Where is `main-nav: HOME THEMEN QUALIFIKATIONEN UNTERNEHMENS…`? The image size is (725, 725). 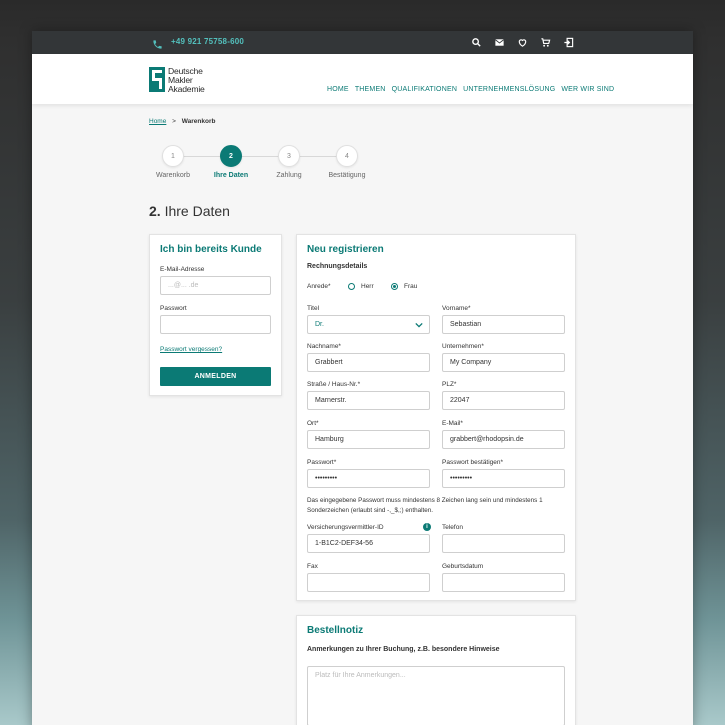 main-nav: HOME THEMEN QUALIFIKATIONEN UNTERNEHMENS… is located at coordinates (470, 89).